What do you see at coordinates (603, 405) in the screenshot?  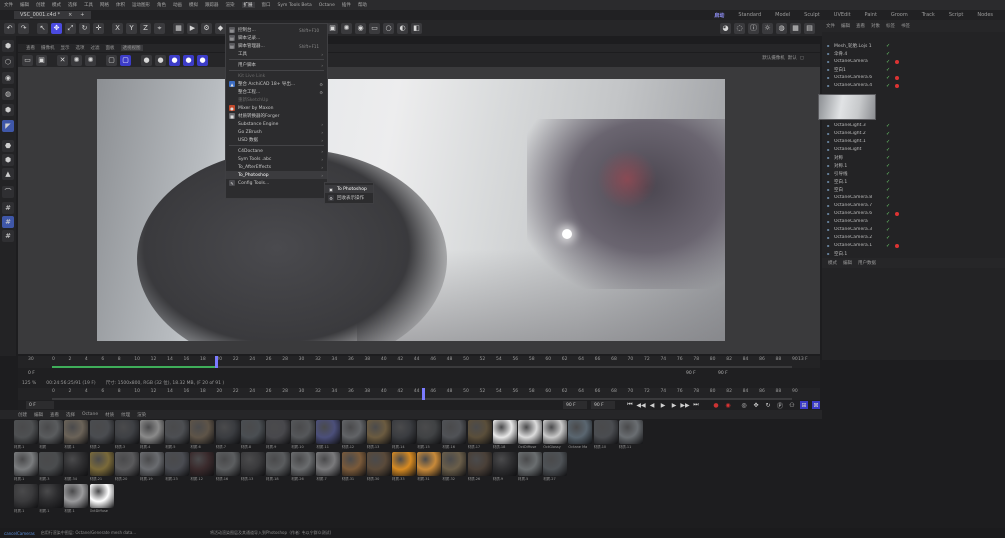 I see `end-frame-field: 90 F` at bounding box center [603, 405].